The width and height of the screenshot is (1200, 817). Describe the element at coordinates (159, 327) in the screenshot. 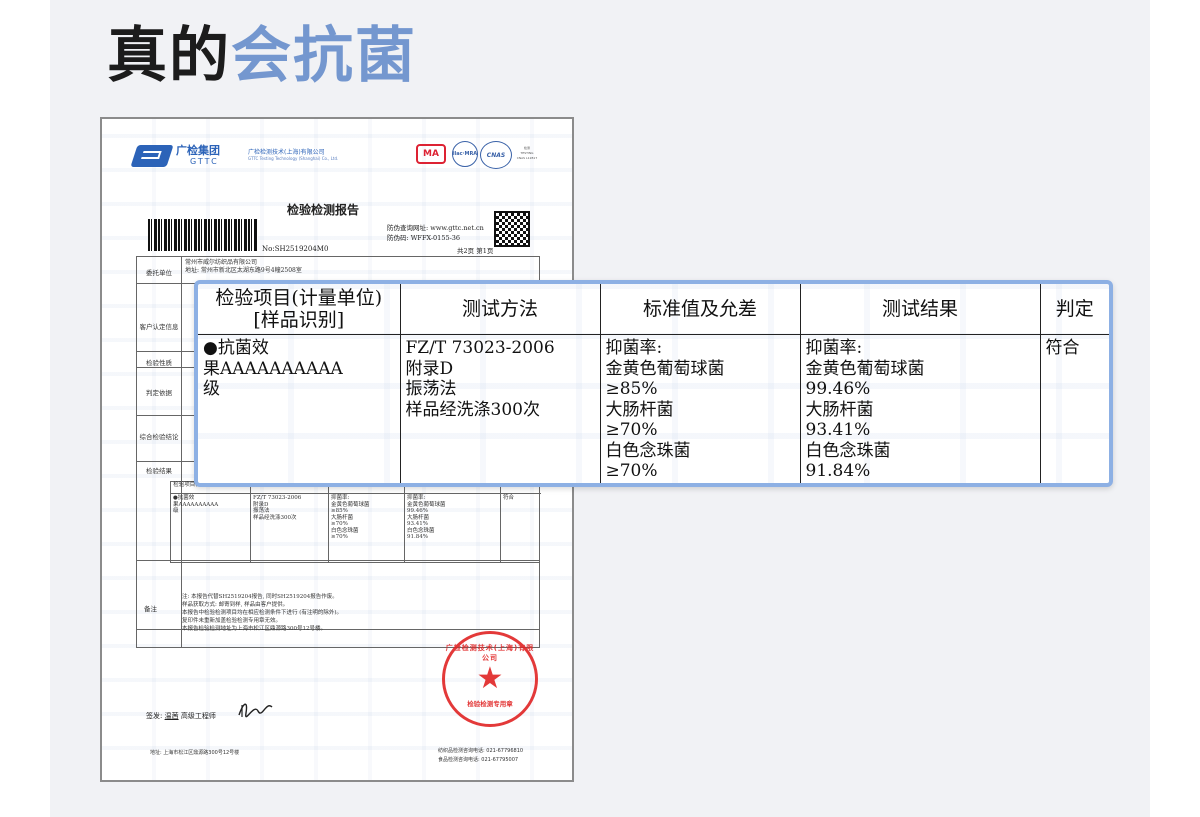

I see `row-label-customer-info: 客户认定信息` at that location.